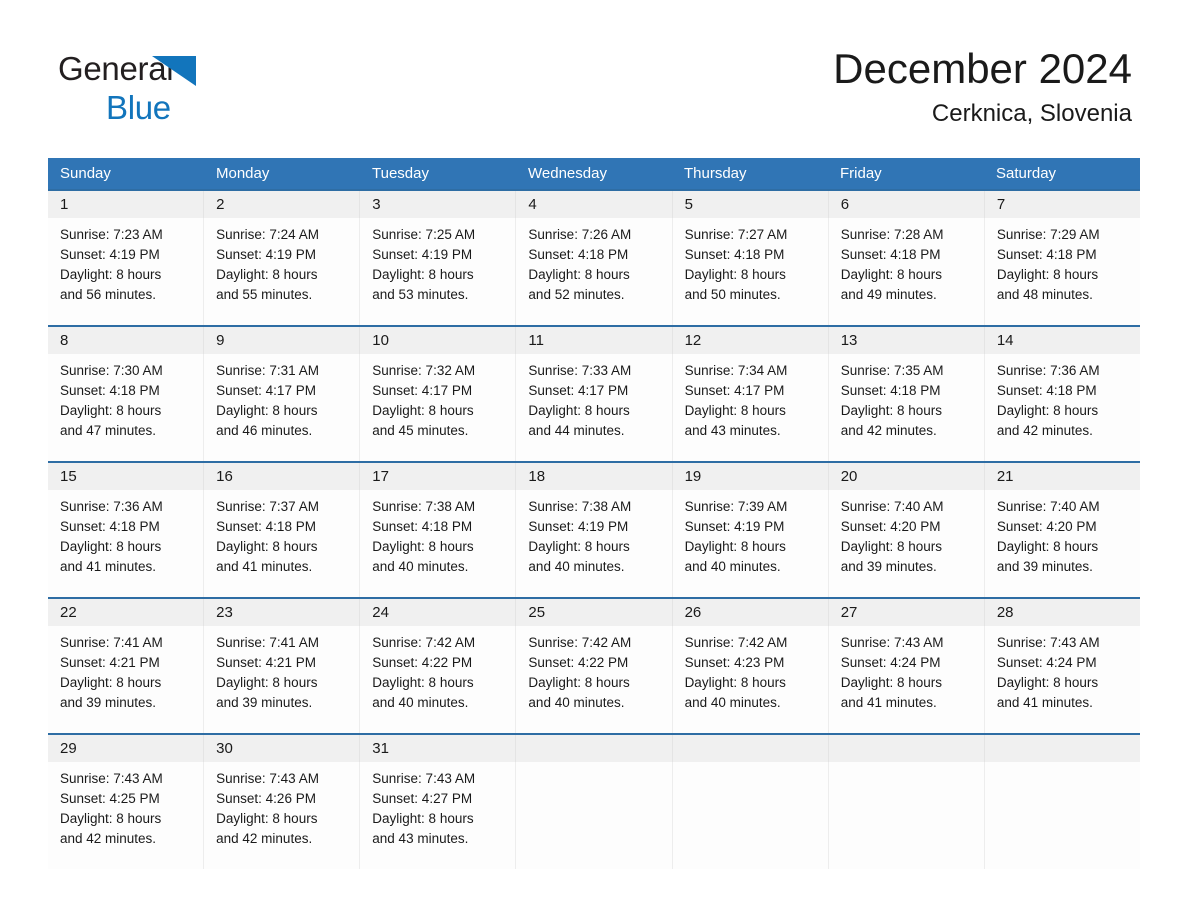 The width and height of the screenshot is (1188, 918). Describe the element at coordinates (282, 612) in the screenshot. I see `day-number: 23` at that location.